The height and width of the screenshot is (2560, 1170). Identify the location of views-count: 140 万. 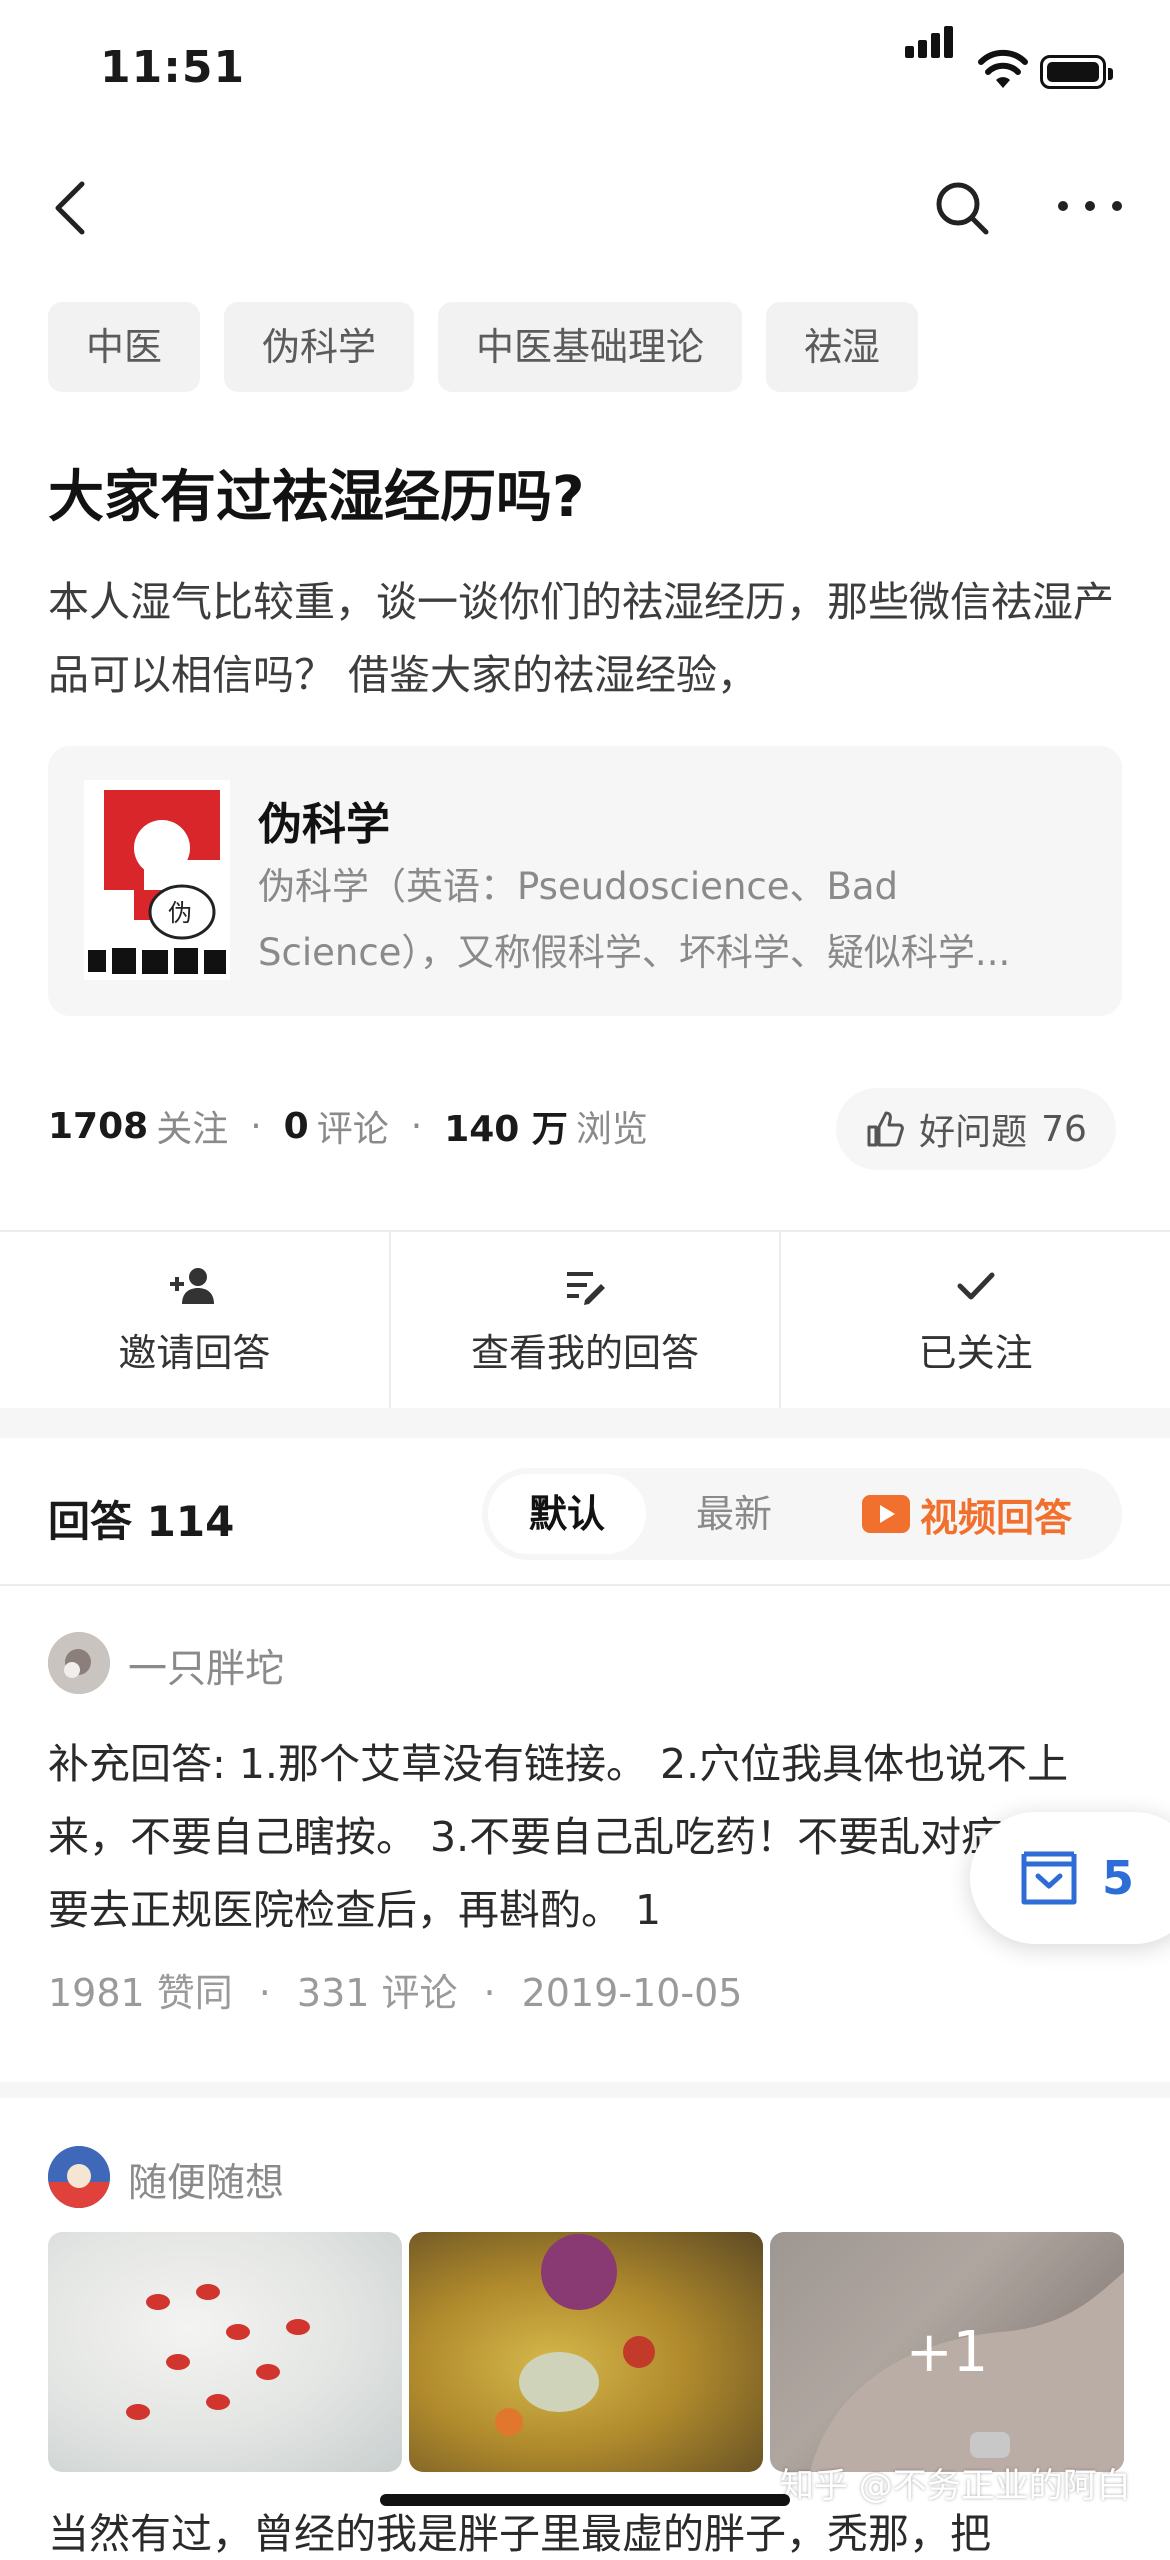
(506, 1129).